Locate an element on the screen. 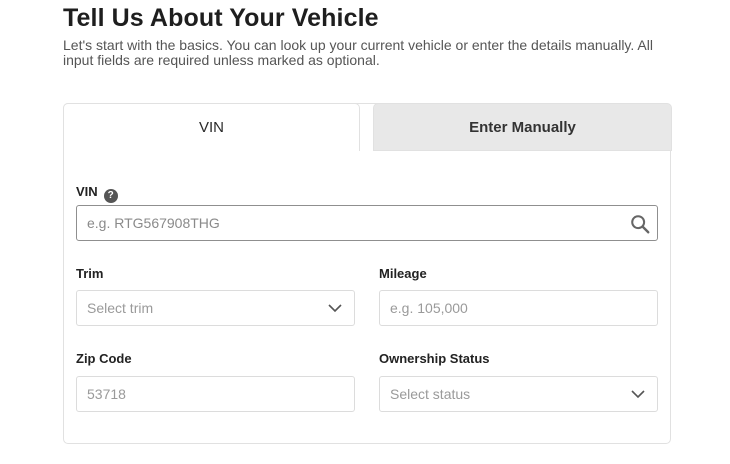  vin-placeholder: e.g. RTG567908THG is located at coordinates (153, 223).